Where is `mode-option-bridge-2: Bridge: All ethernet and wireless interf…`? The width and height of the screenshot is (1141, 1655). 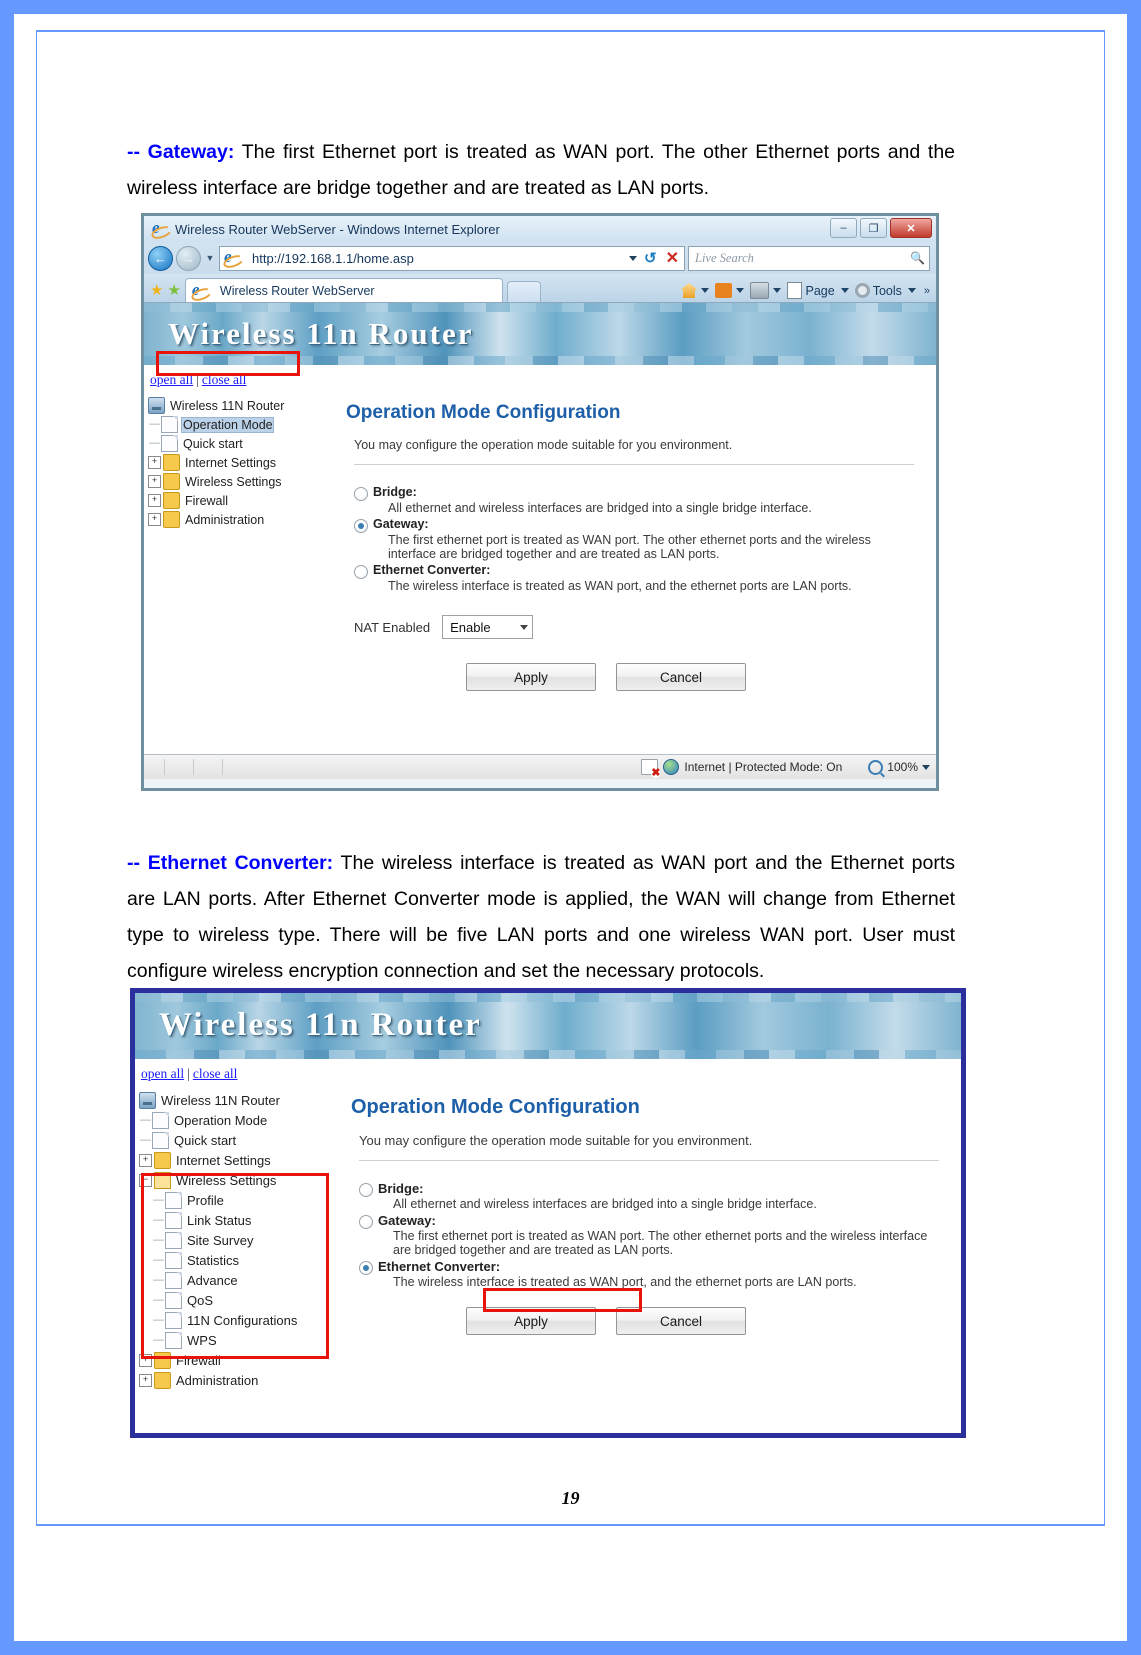
mode-option-bridge-2: Bridge: All ethernet and wireless interf… is located at coordinates (653, 1196).